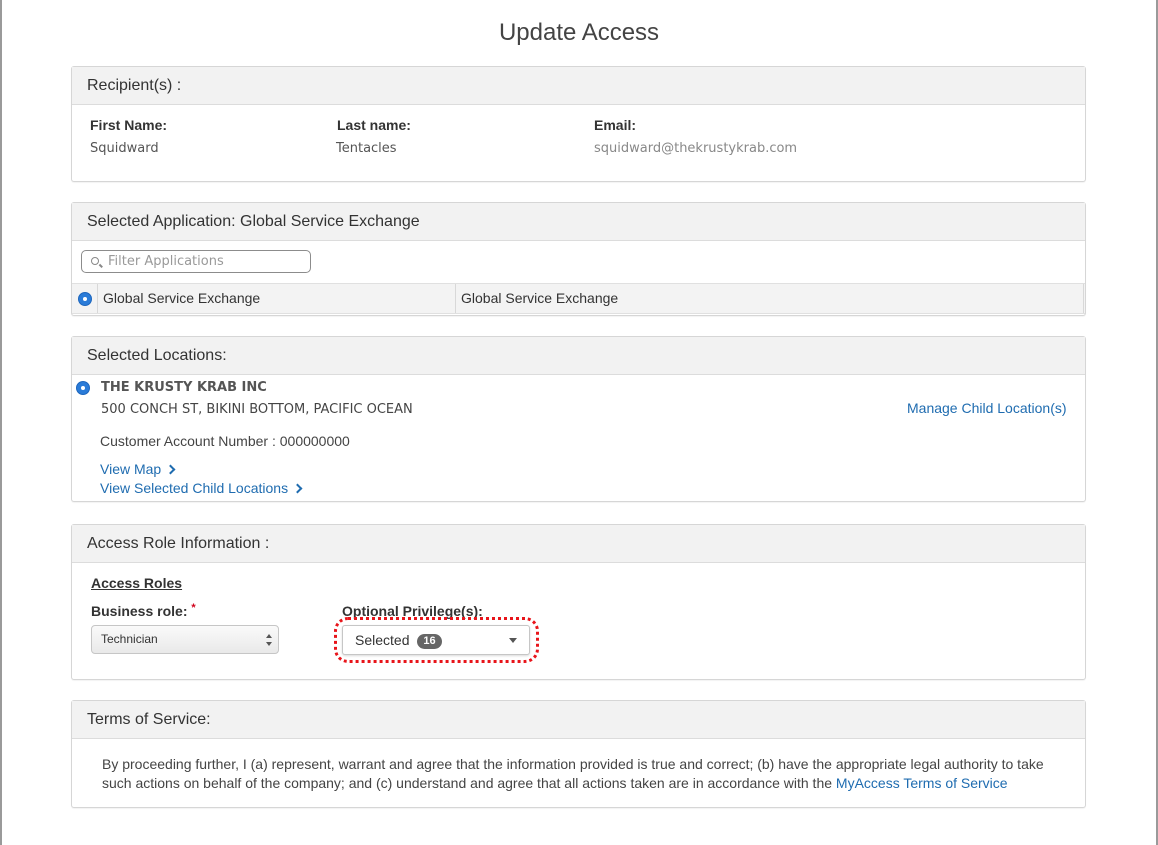 This screenshot has width=1158, height=845. Describe the element at coordinates (513, 640) in the screenshot. I see `chevron-down-icon` at that location.